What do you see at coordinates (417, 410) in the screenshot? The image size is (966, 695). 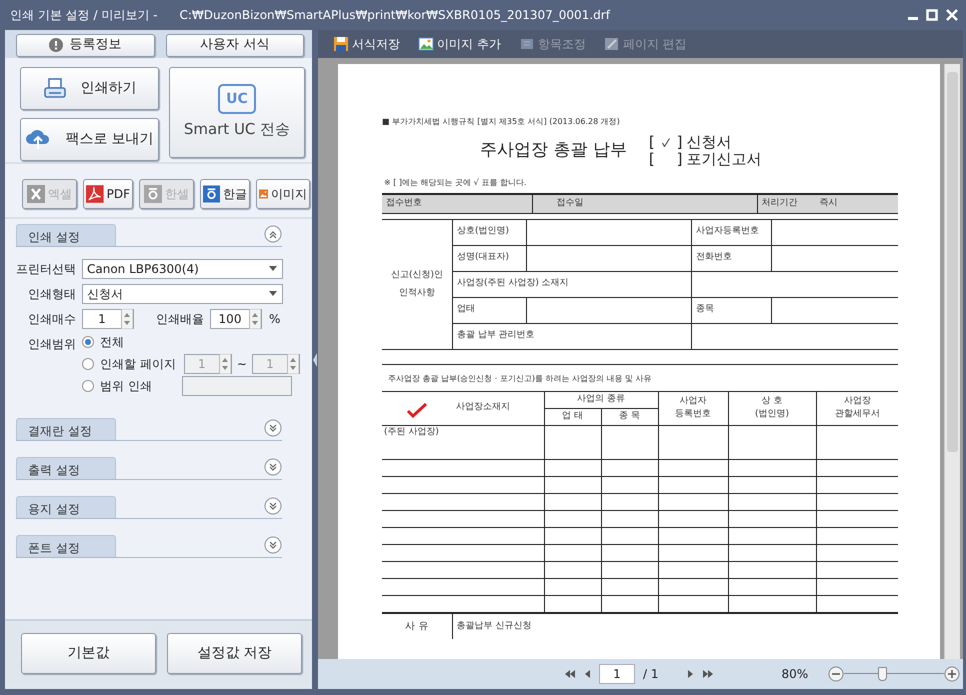 I see `check-mark-icon` at bounding box center [417, 410].